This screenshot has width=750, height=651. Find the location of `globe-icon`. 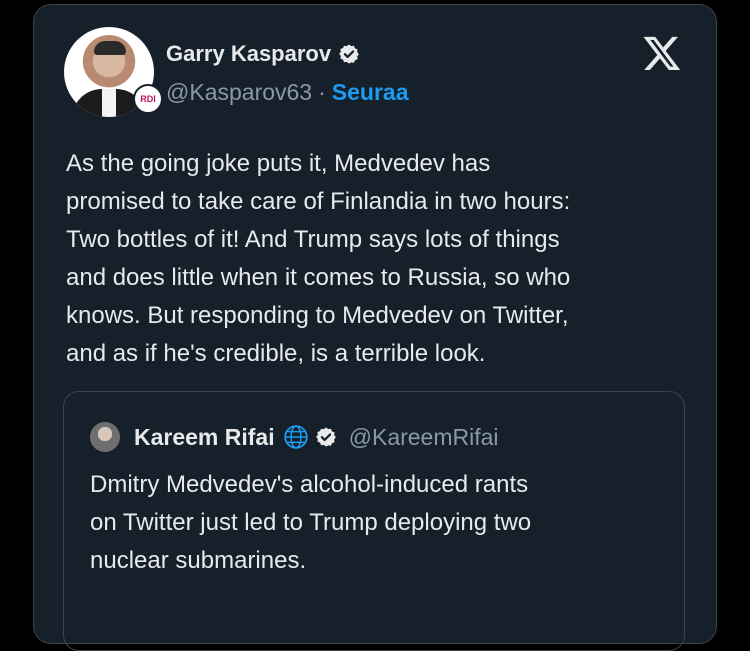

globe-icon is located at coordinates (295, 437).